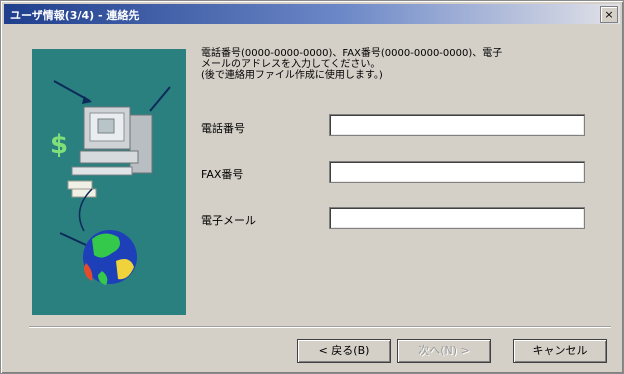  What do you see at coordinates (560, 351) in the screenshot?
I see `cancel-button: キャンセル` at bounding box center [560, 351].